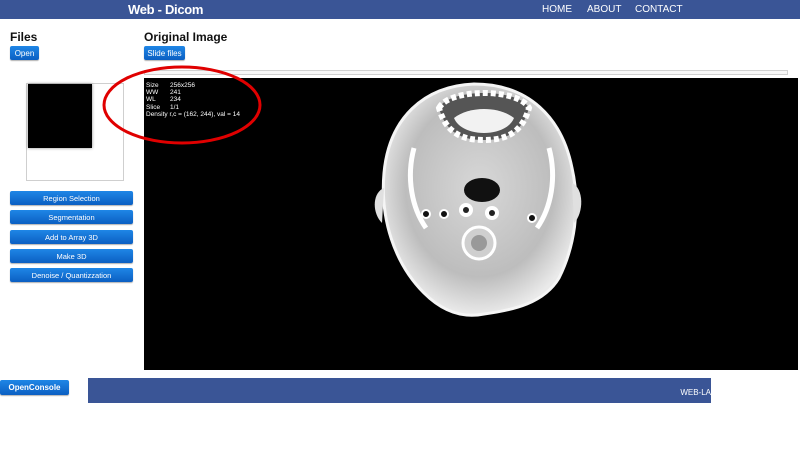 Image resolution: width=800 pixels, height=458 pixels. What do you see at coordinates (466, 210) in the screenshot?
I see `vertebra-left-hole` at bounding box center [466, 210].